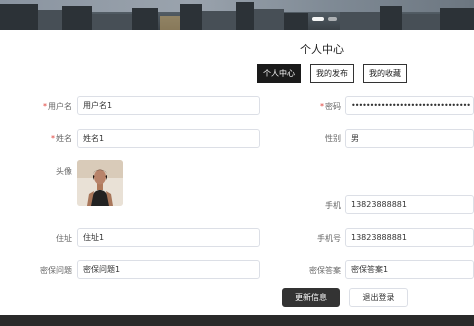 This screenshot has width=474, height=326. What do you see at coordinates (64, 171) in the screenshot?
I see `avatar-label: 头像` at bounding box center [64, 171].